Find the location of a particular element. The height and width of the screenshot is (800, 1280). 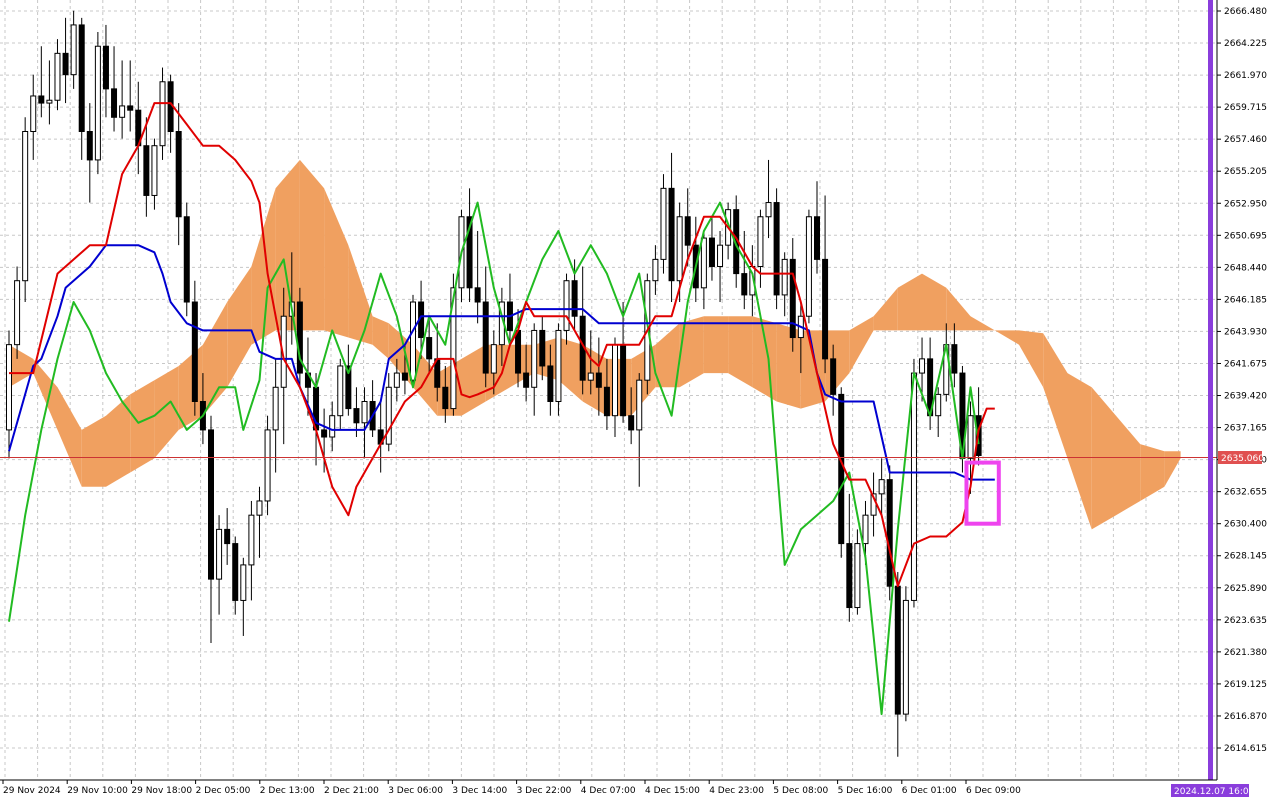

price-tick-label: 2661.970 is located at coordinates (1245, 76).